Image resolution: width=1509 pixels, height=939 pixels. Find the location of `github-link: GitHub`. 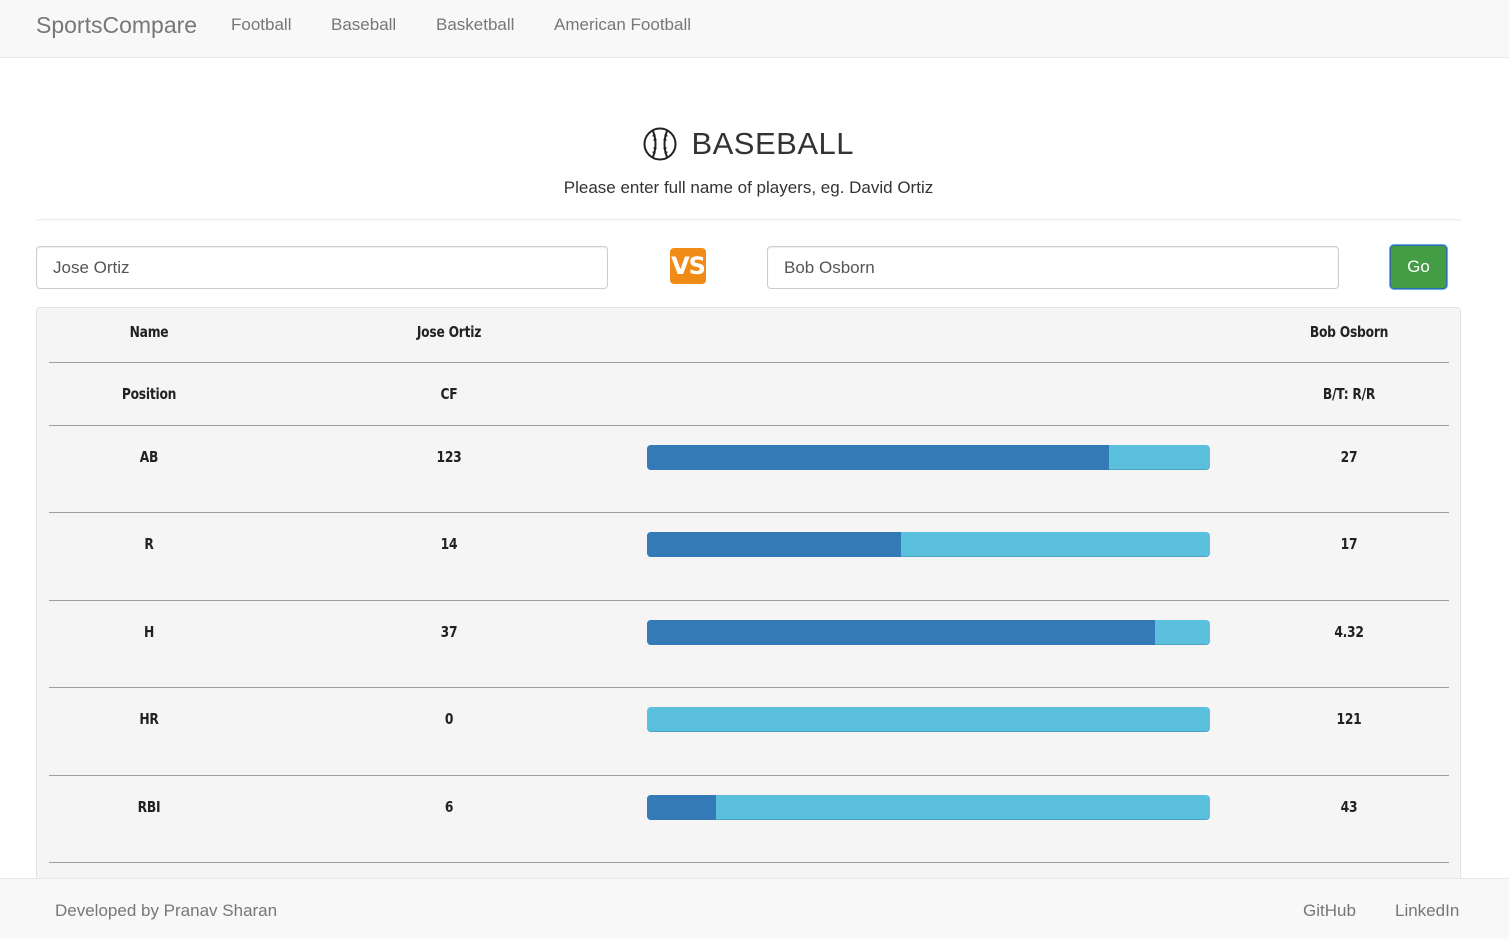

github-link: GitHub is located at coordinates (1329, 911).